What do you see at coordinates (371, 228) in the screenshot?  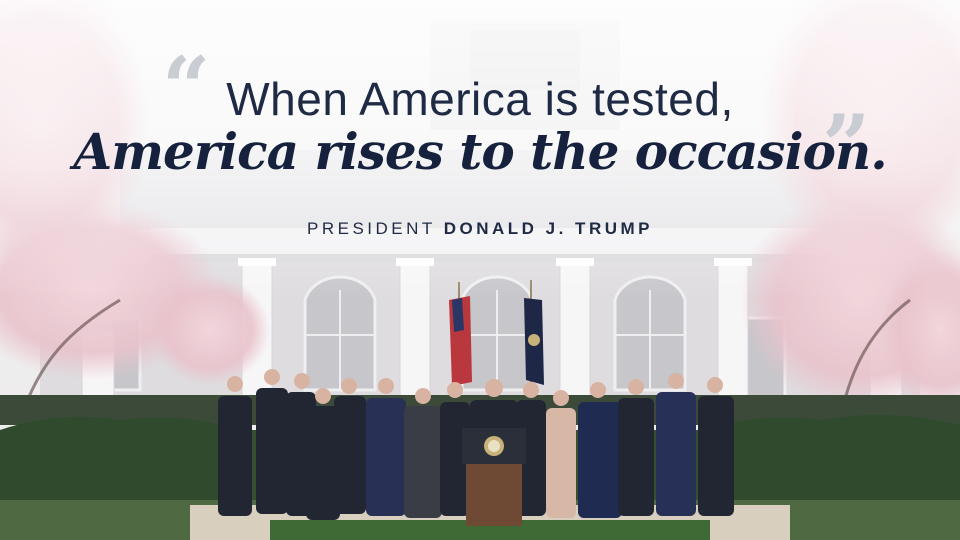 I see `attribution-title: PRESIDENT` at bounding box center [371, 228].